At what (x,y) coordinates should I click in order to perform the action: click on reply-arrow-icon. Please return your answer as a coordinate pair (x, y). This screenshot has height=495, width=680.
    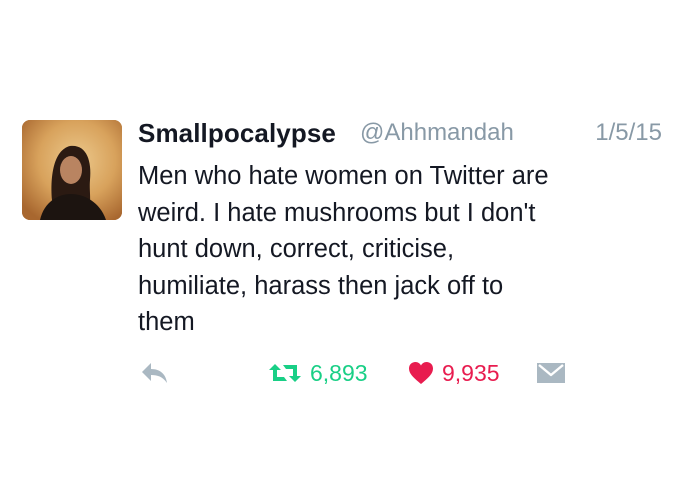
    Looking at the image, I should click on (154, 373).